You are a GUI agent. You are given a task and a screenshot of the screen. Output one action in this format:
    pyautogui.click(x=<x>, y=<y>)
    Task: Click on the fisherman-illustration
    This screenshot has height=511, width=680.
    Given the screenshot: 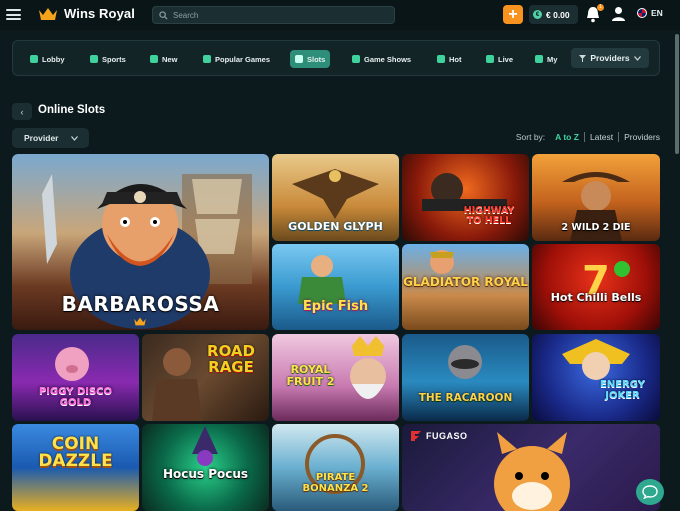 What is the action you would take?
    pyautogui.click(x=322, y=279)
    